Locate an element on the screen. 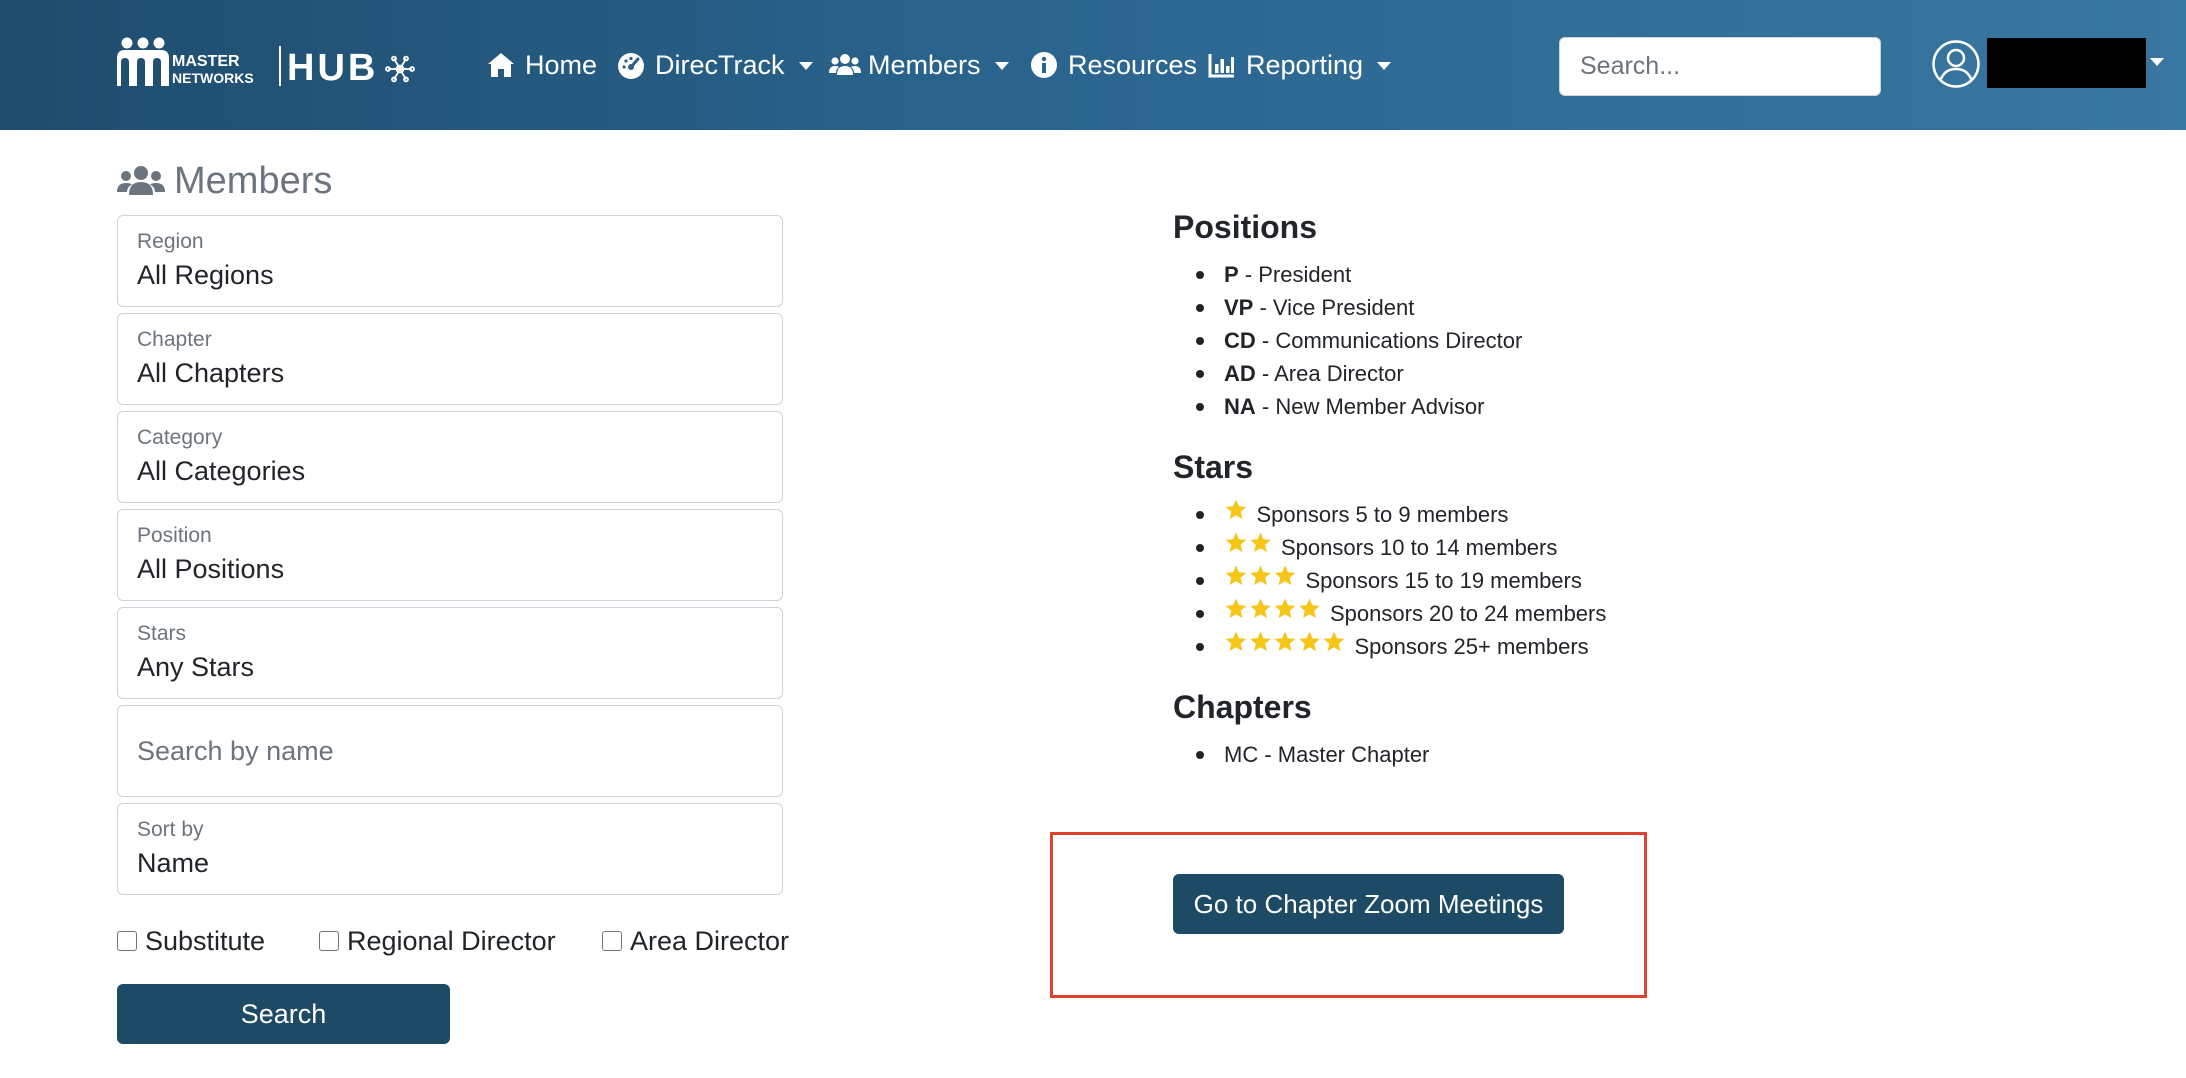 The image size is (2186, 1078). sort-by-label: Sort by is located at coordinates (170, 829).